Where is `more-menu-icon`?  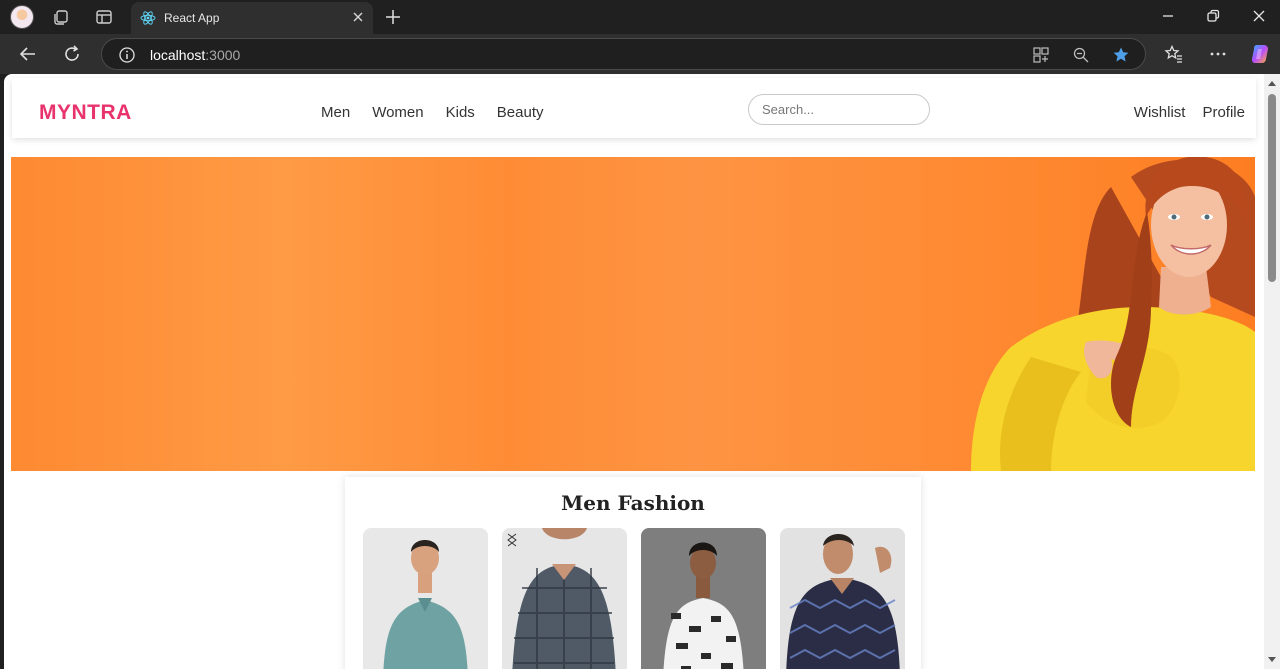 more-menu-icon is located at coordinates (1218, 54).